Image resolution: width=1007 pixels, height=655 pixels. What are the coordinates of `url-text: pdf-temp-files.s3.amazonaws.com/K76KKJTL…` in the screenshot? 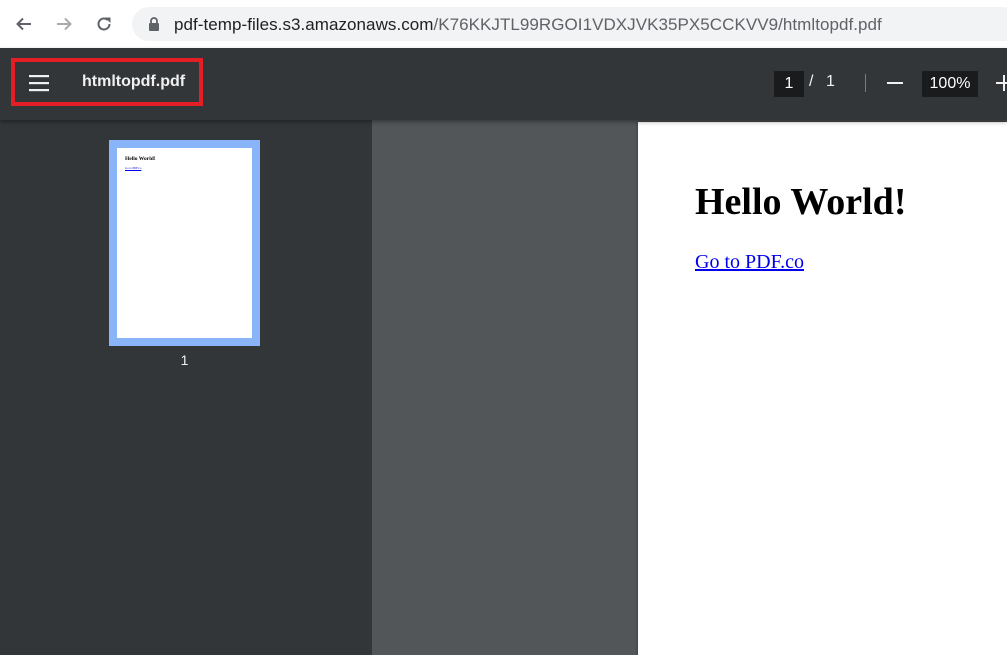 It's located at (528, 25).